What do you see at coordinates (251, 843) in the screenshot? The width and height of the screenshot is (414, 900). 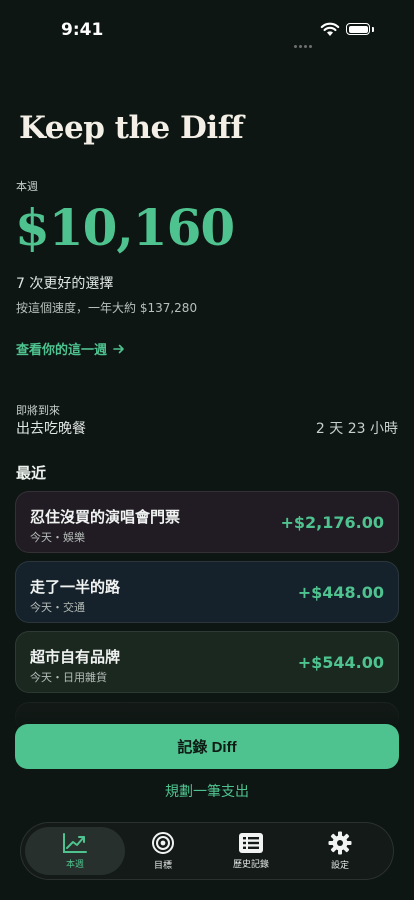 I see `list-icon` at bounding box center [251, 843].